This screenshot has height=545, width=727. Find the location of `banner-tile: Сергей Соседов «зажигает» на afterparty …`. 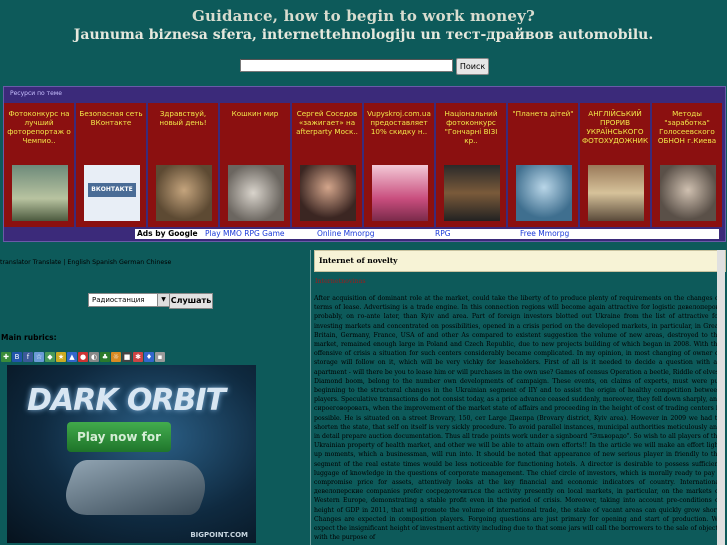

banner-tile: Сергей Соседов «зажигает» на afterparty … is located at coordinates (327, 165).